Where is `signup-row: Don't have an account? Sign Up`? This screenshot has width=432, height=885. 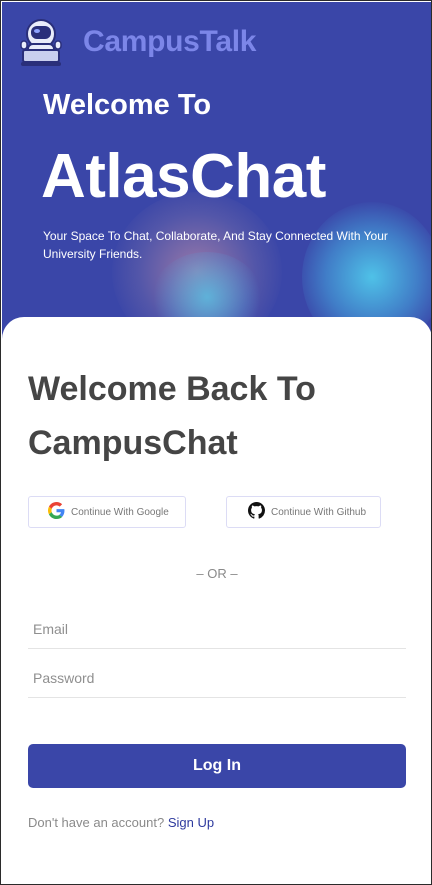
signup-row: Don't have an account? Sign Up is located at coordinates (121, 822).